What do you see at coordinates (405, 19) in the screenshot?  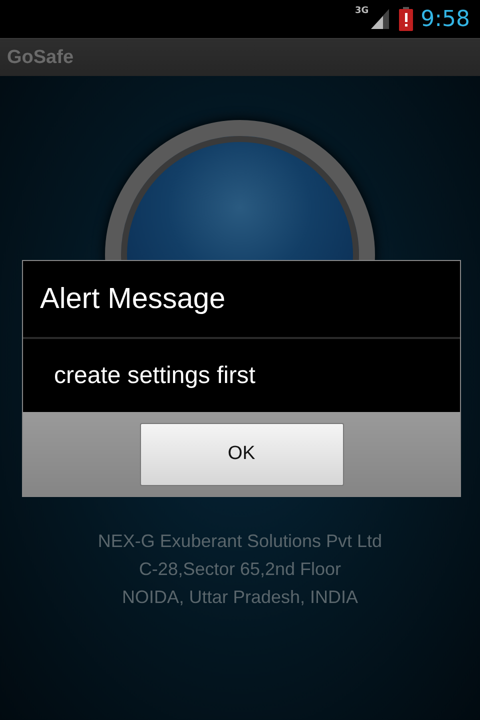 I see `battery-icon` at bounding box center [405, 19].